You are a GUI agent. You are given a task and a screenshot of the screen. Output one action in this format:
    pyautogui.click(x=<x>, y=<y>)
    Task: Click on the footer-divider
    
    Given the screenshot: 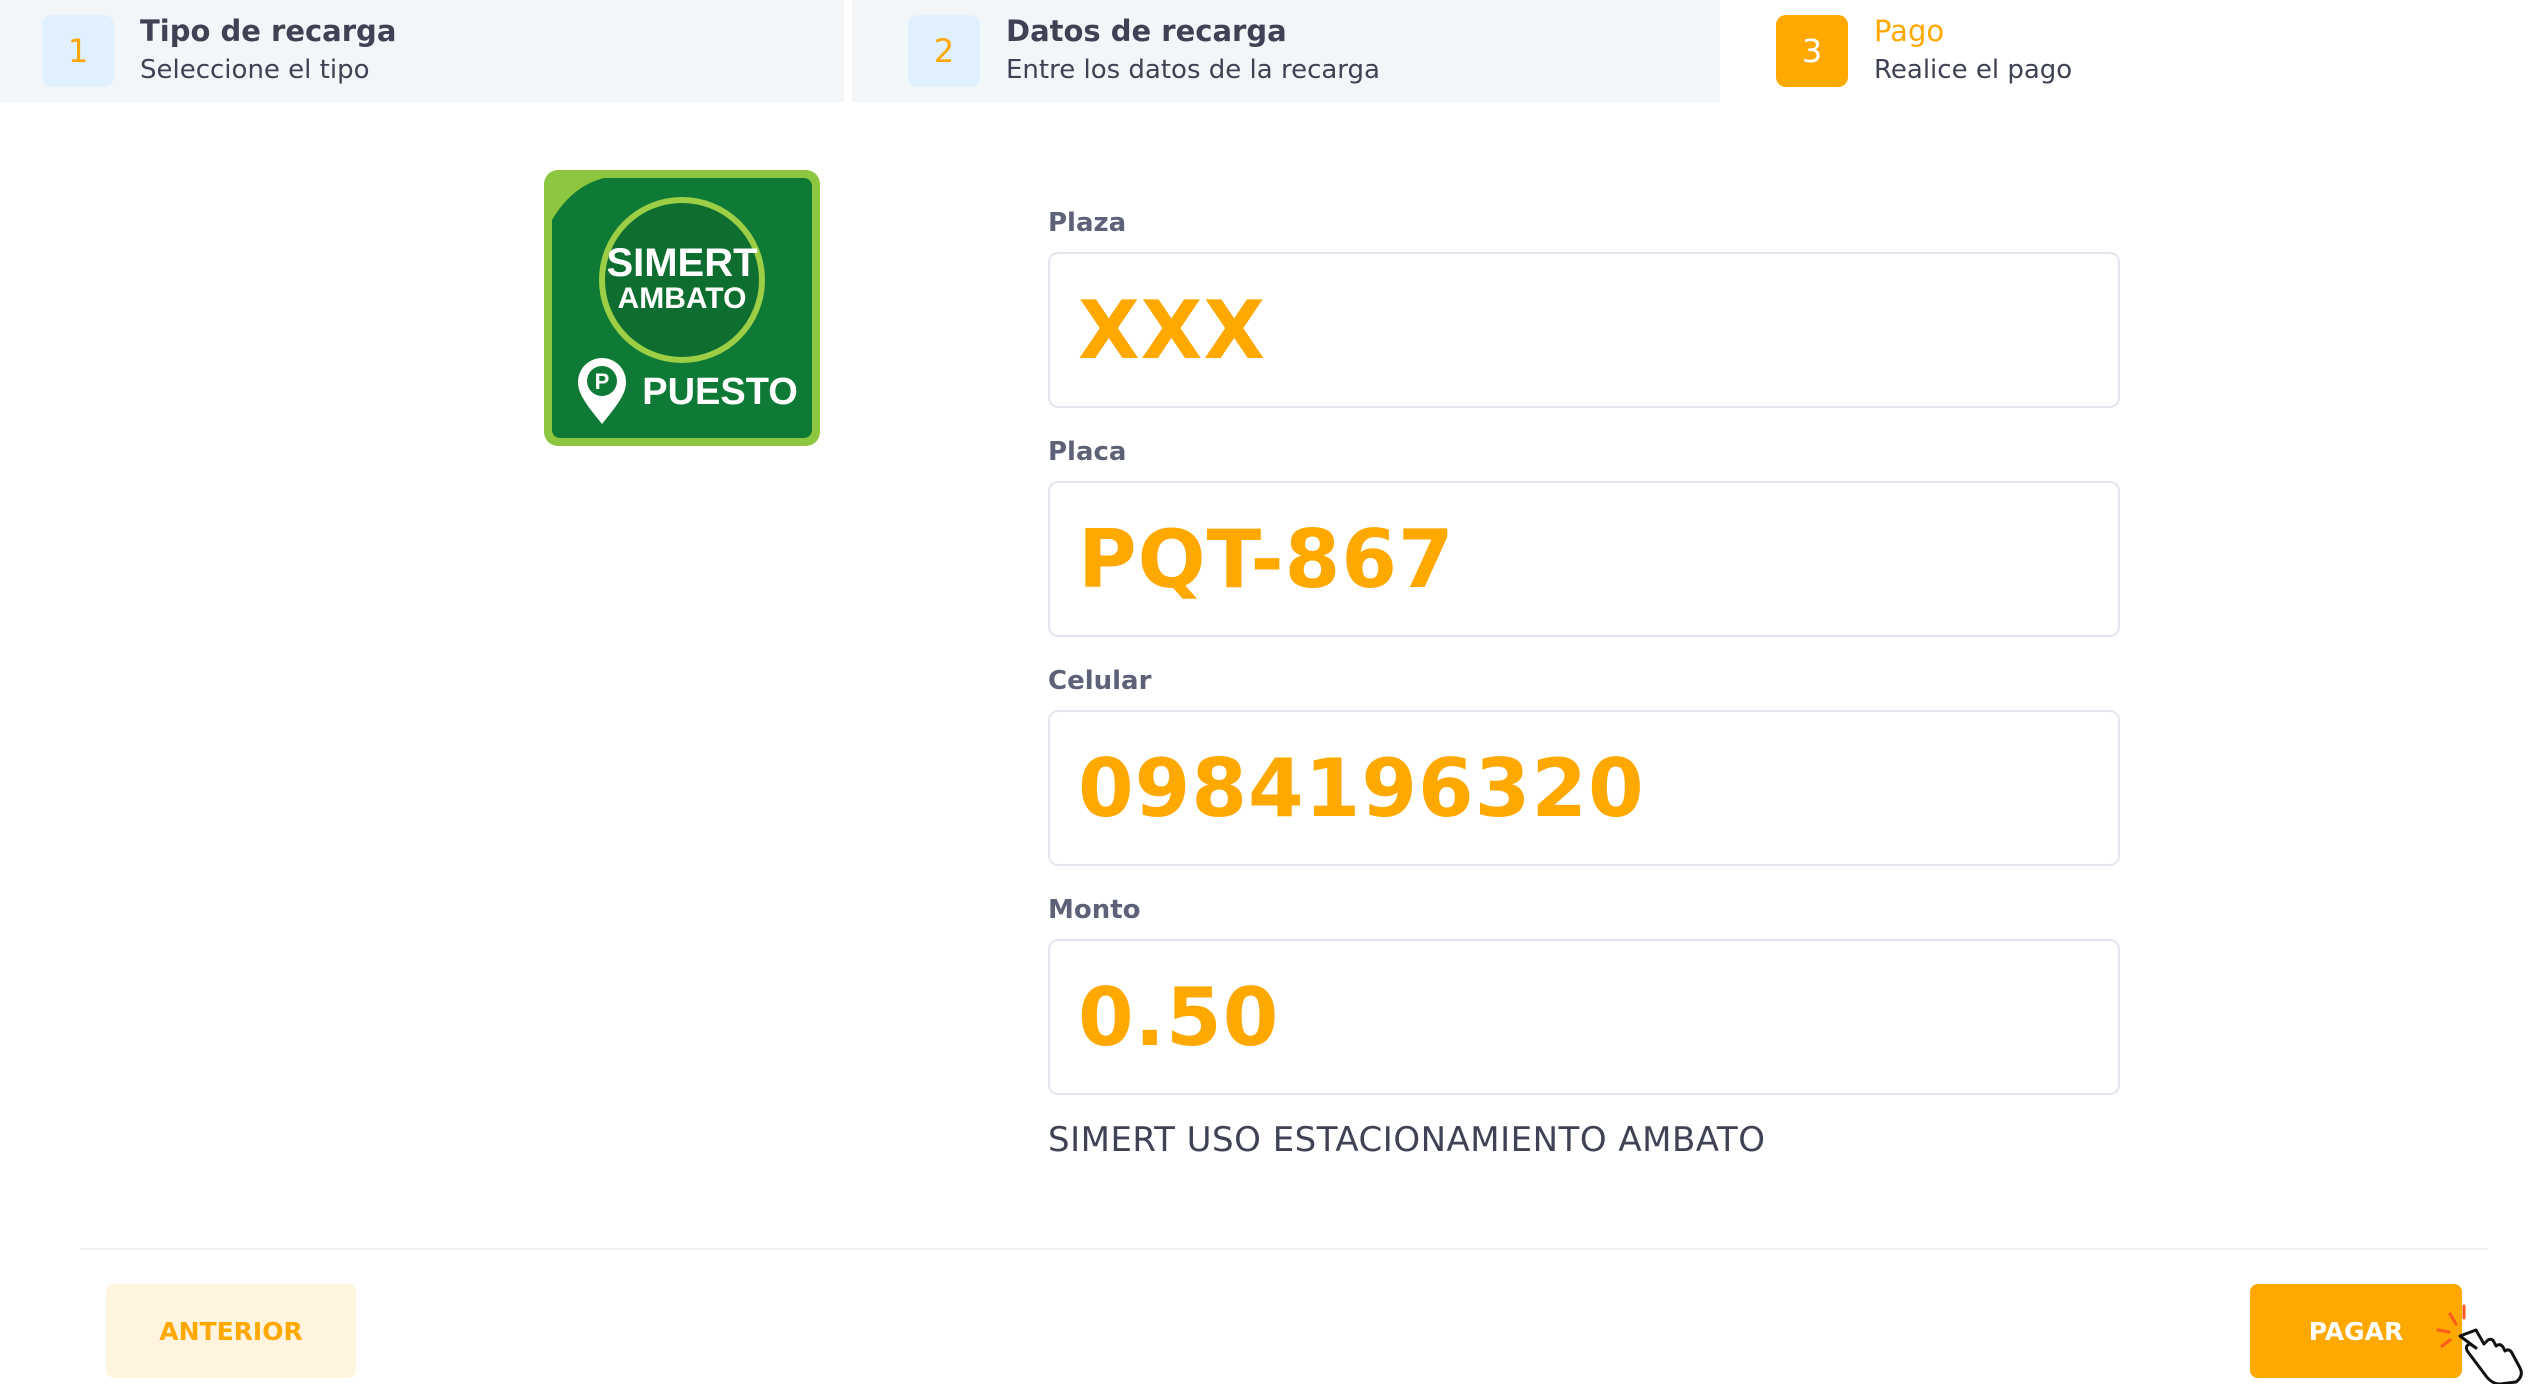 What is the action you would take?
    pyautogui.click(x=1284, y=1249)
    